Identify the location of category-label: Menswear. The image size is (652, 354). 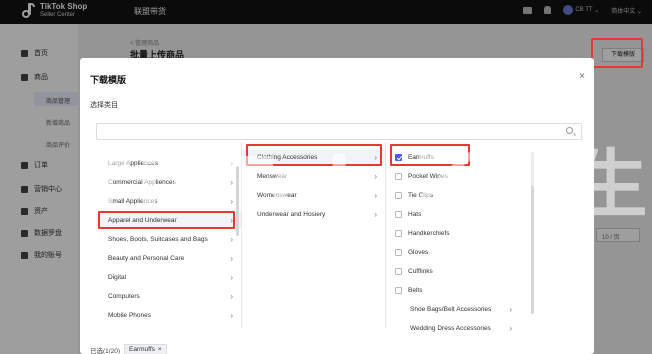
(272, 176).